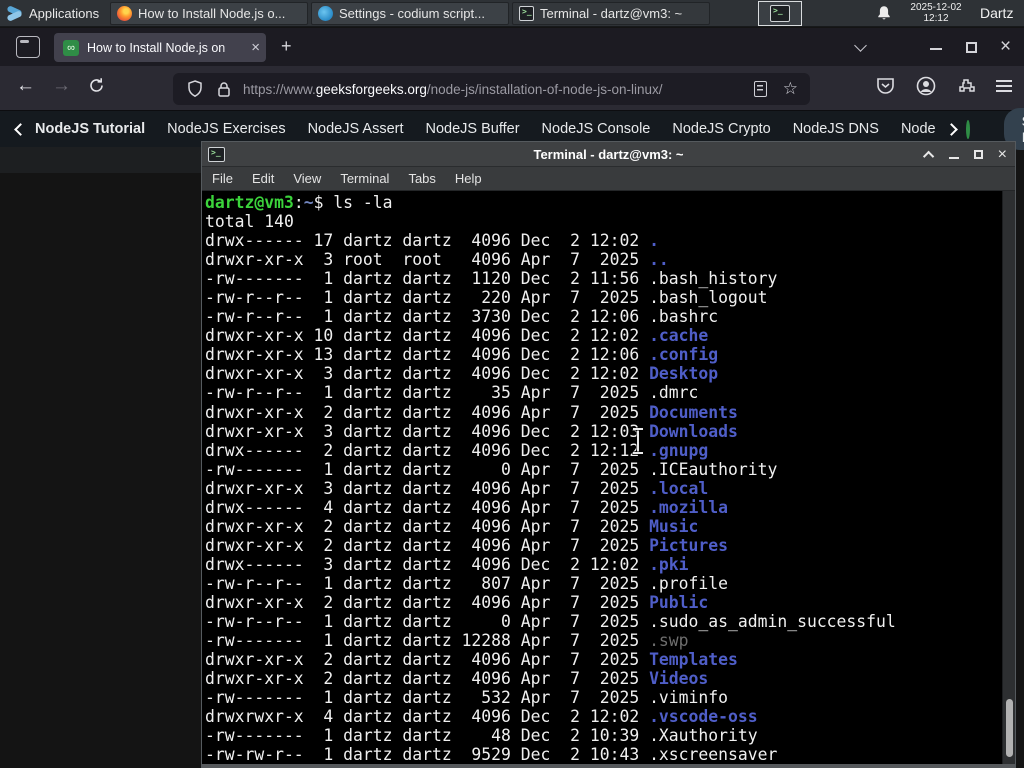 The image size is (1024, 768). What do you see at coordinates (936, 49) in the screenshot?
I see `window-minimize-button` at bounding box center [936, 49].